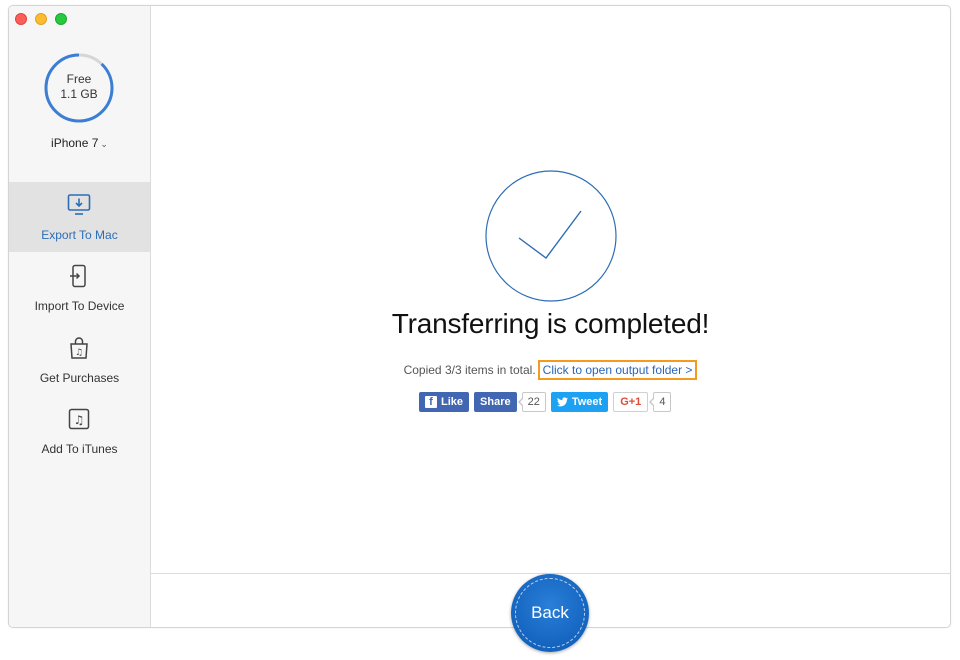 This screenshot has width=960, height=660. I want to click on share-label: Share, so click(495, 402).